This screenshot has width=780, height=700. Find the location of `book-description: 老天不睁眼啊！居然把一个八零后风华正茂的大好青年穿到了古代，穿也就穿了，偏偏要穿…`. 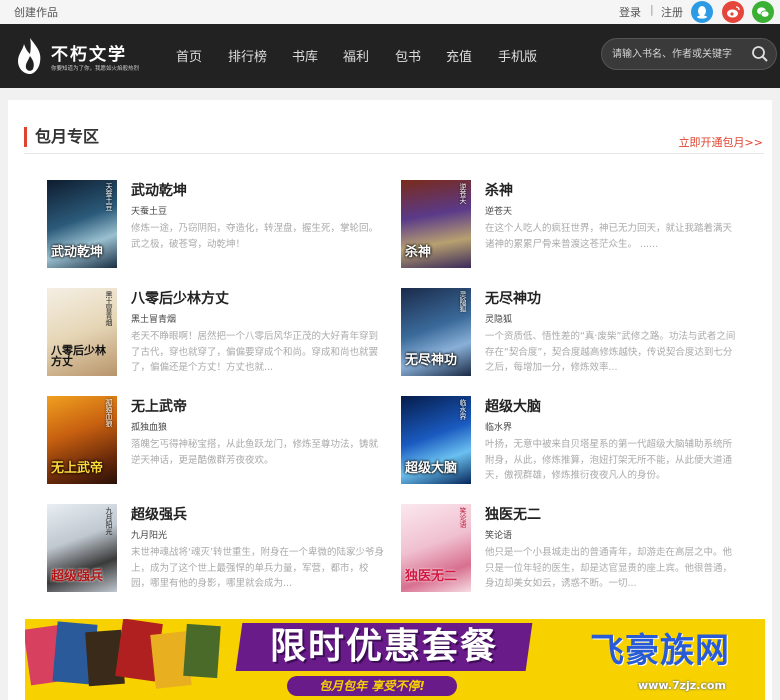

book-description: 老天不睁眼啊！居然把一个八零后风华正茂的大好青年穿到了古代，穿也就穿了，偏偏要穿… is located at coordinates (255, 352).